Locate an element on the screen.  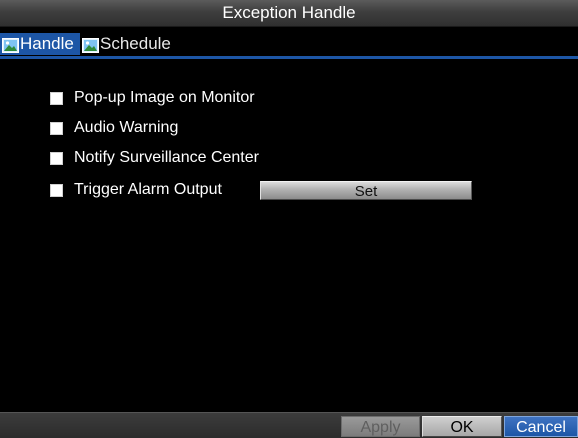
tab-underline is located at coordinates (289, 57).